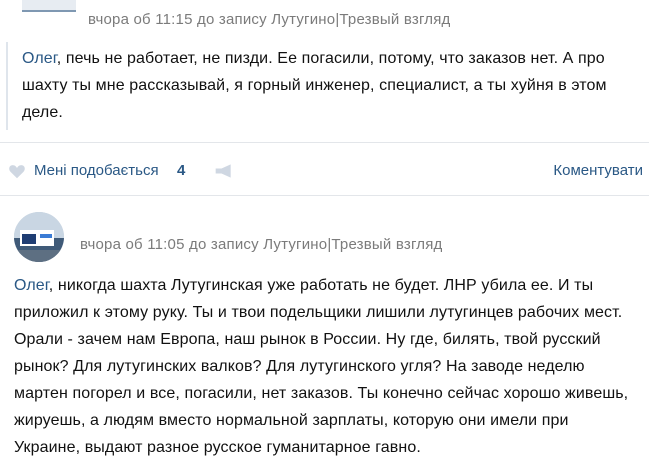 This screenshot has height=461, width=649. What do you see at coordinates (181, 170) in the screenshot?
I see `like-count: 4` at bounding box center [181, 170].